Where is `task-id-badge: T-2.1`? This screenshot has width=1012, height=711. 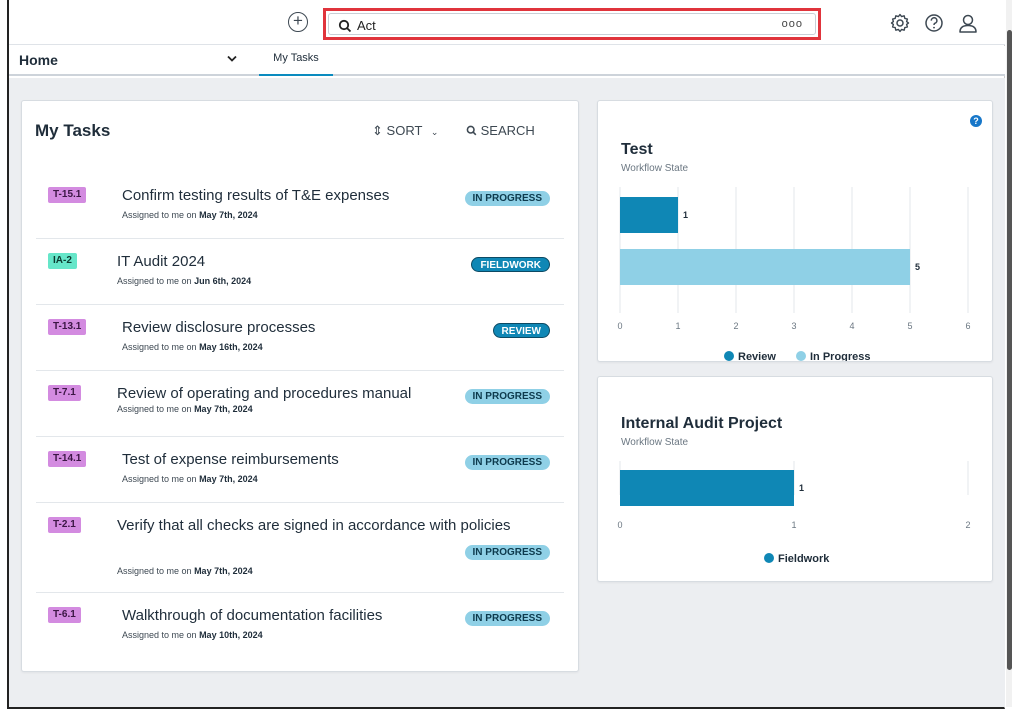 task-id-badge: T-2.1 is located at coordinates (64, 525).